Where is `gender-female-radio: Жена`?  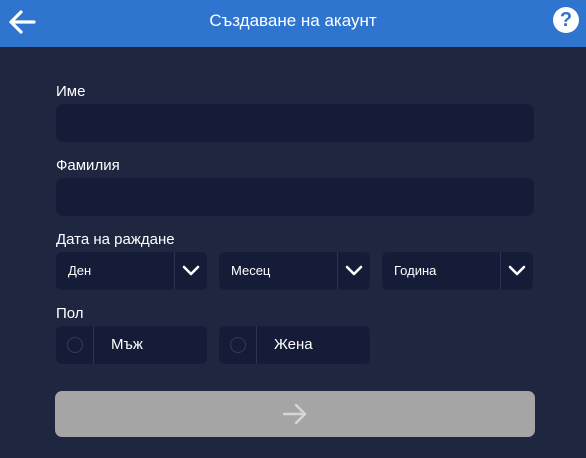
gender-female-radio: Жена is located at coordinates (294, 345).